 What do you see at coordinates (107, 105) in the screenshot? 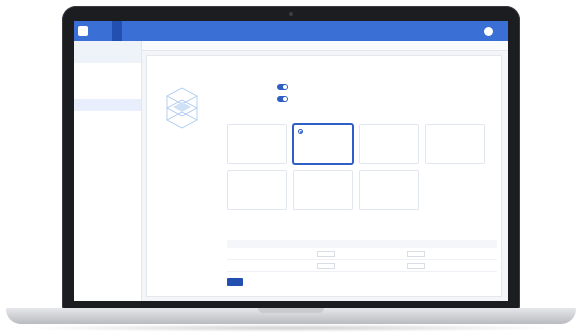
I see `sidebar-subitem-active` at bounding box center [107, 105].